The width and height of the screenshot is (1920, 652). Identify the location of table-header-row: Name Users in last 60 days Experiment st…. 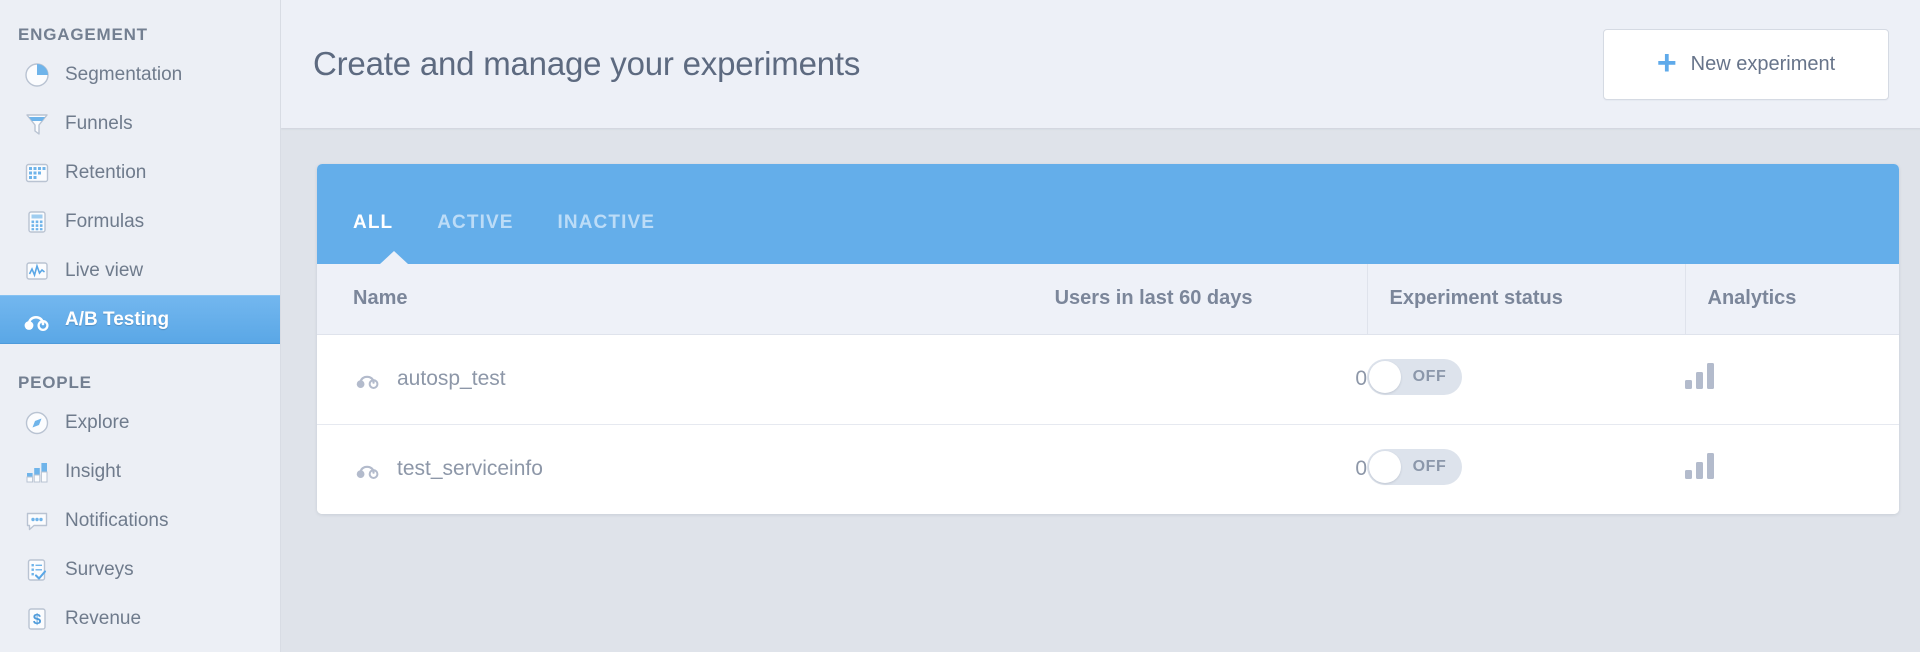
(1108, 299).